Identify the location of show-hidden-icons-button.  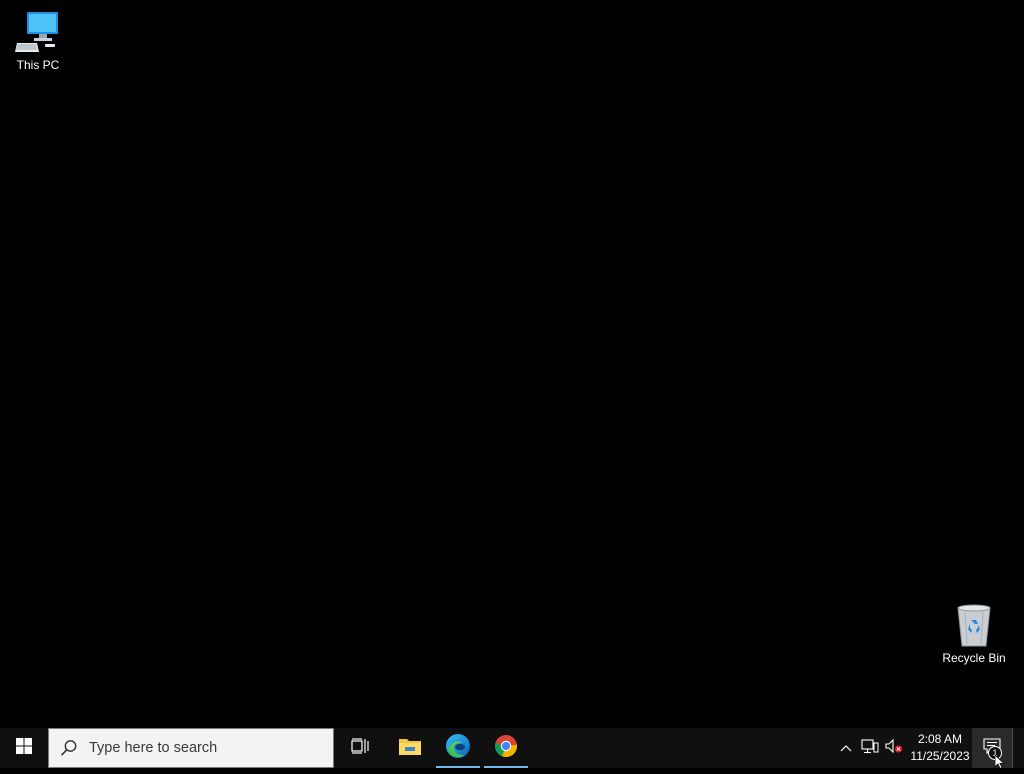
(846, 748).